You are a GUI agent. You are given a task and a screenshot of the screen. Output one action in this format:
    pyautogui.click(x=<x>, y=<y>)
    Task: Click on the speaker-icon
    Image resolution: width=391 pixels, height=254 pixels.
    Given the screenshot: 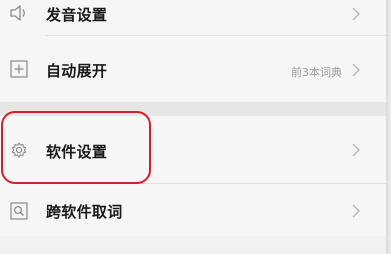 What is the action you would take?
    pyautogui.click(x=19, y=13)
    